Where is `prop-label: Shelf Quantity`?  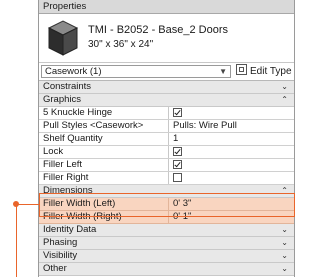
prop-label: Shelf Quantity is located at coordinates (73, 138).